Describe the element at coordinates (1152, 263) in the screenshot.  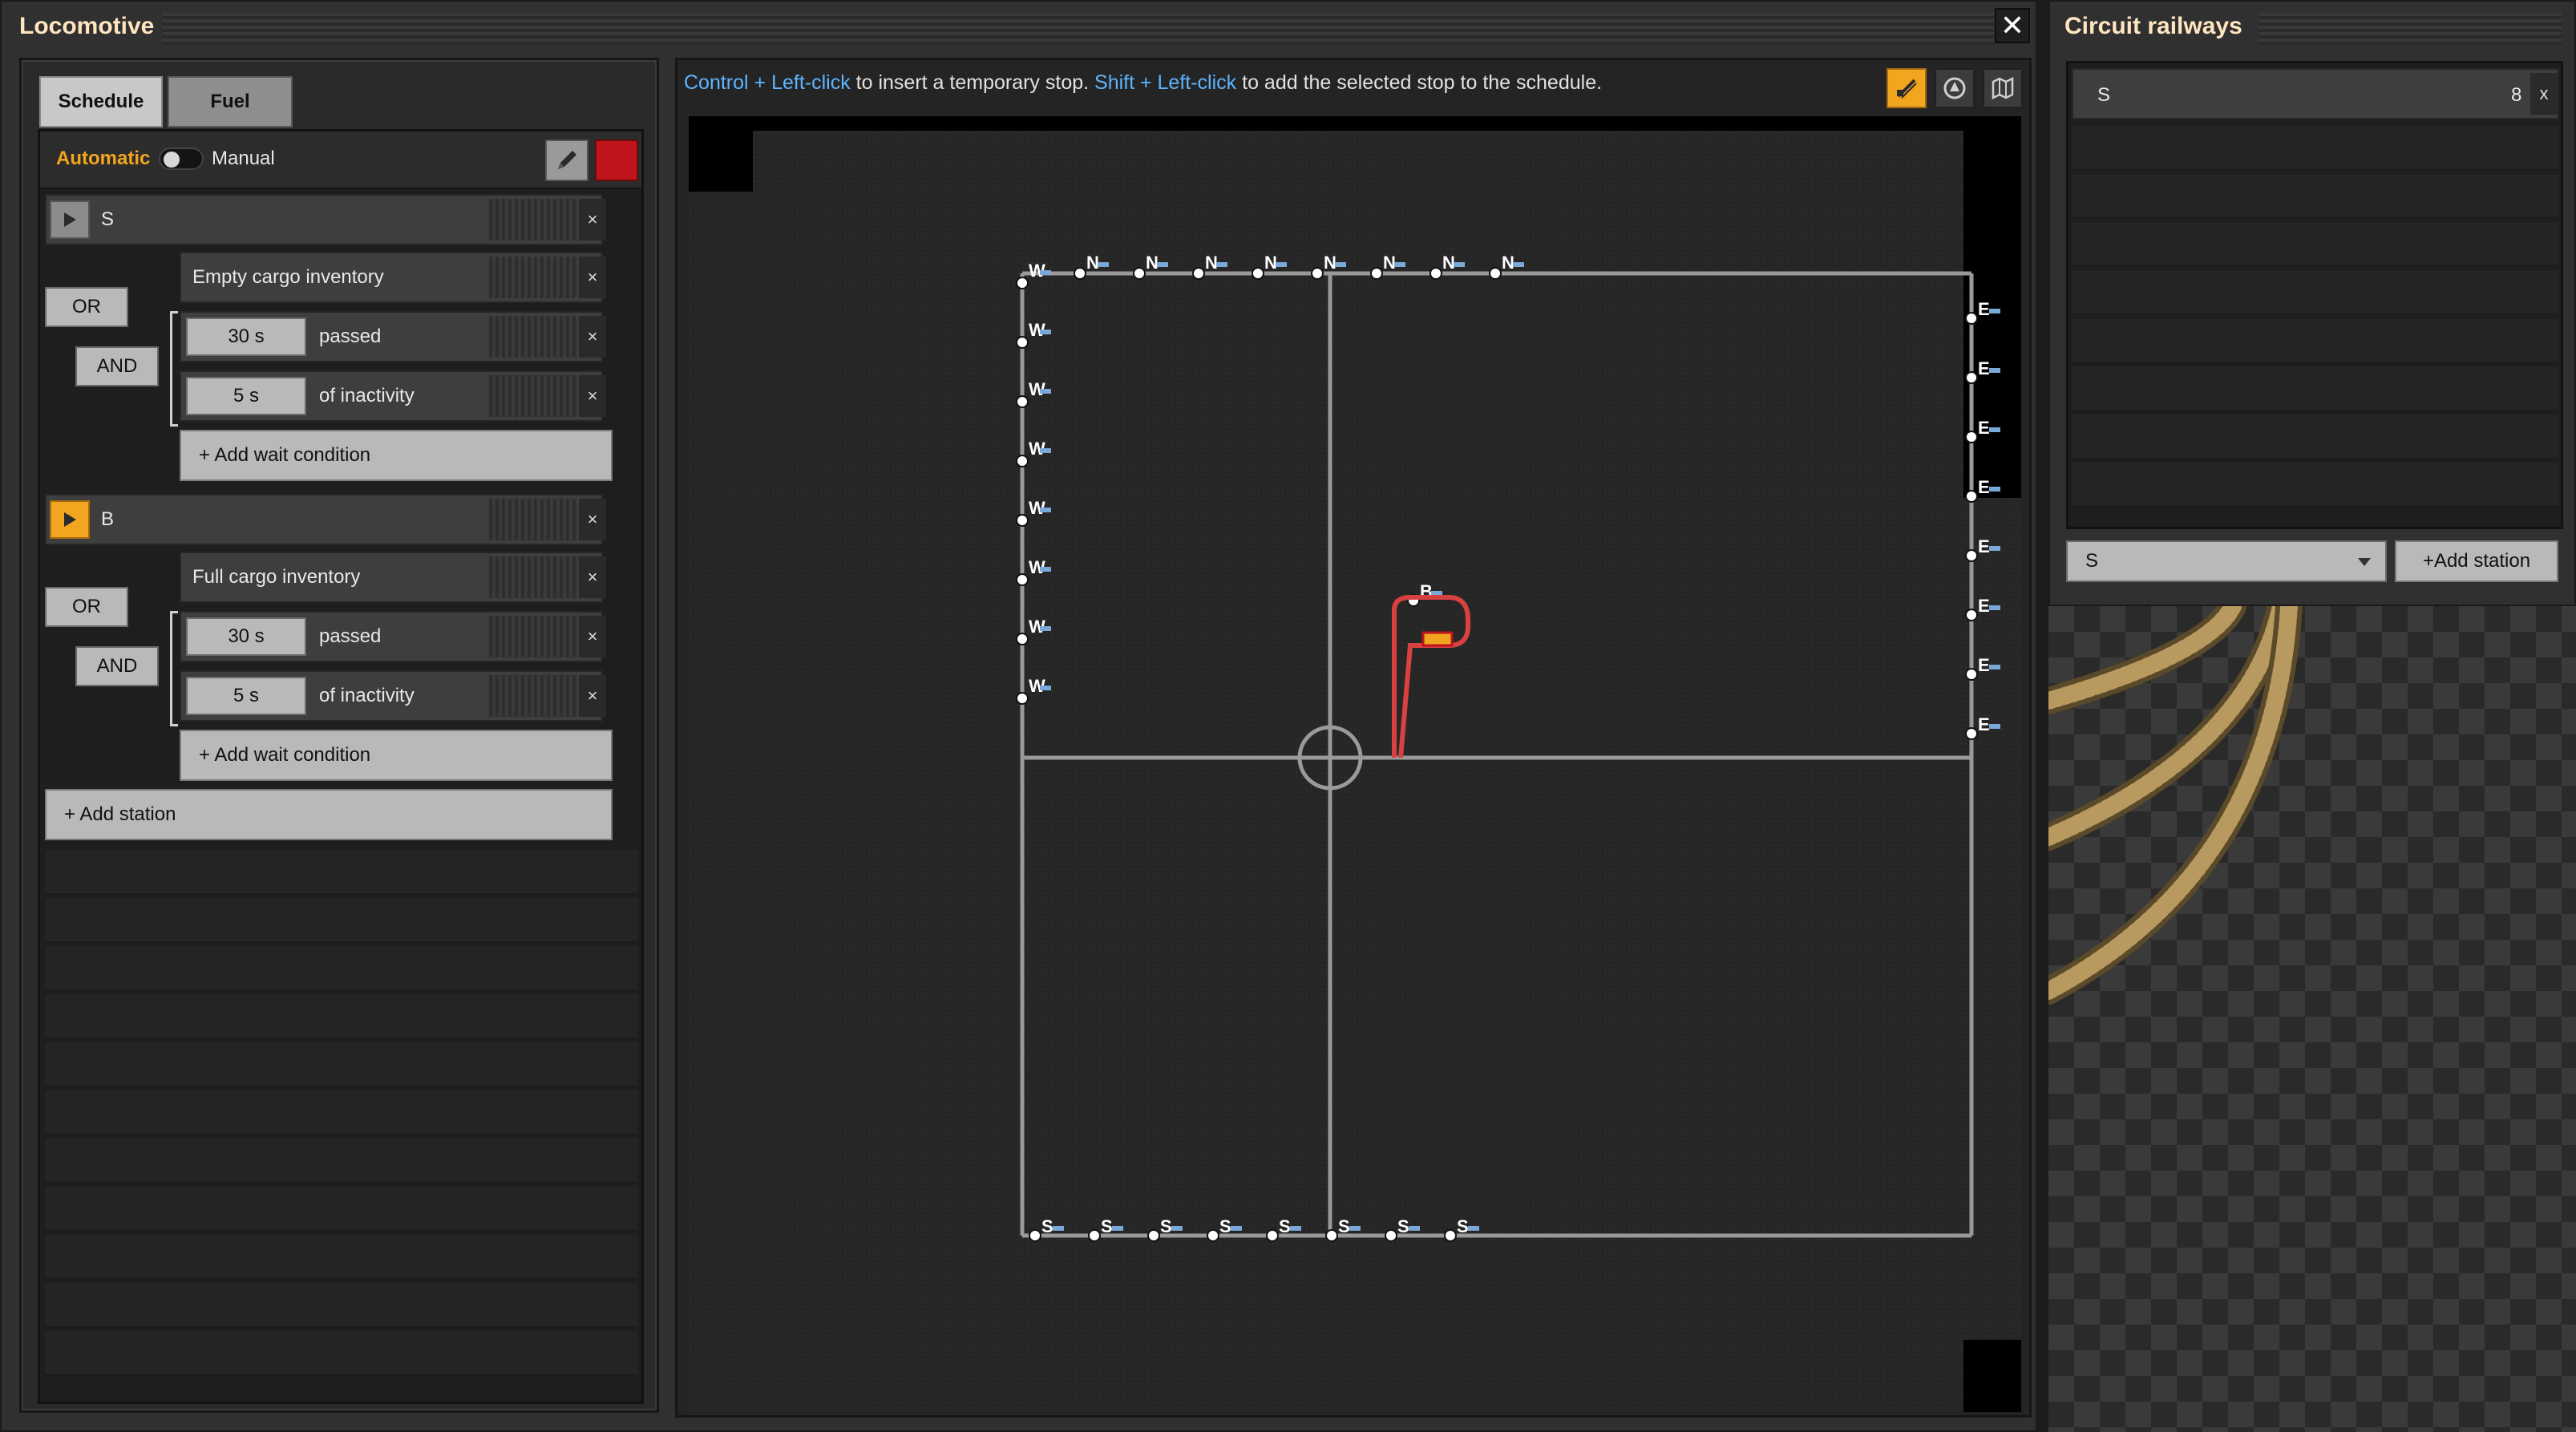
I see `station-north-label: N` at that location.